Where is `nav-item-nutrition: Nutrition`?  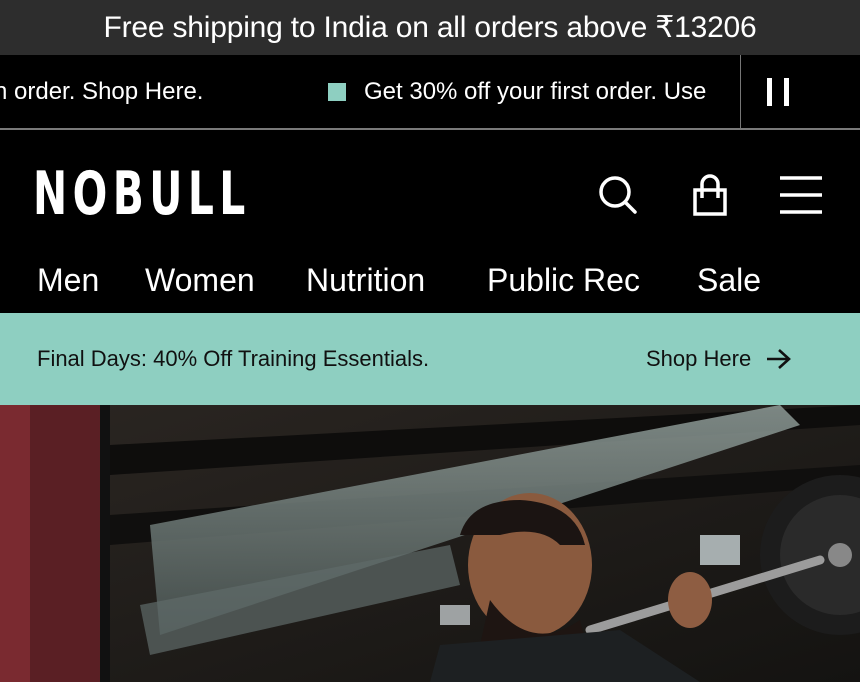
nav-item-nutrition: Nutrition is located at coordinates (365, 280).